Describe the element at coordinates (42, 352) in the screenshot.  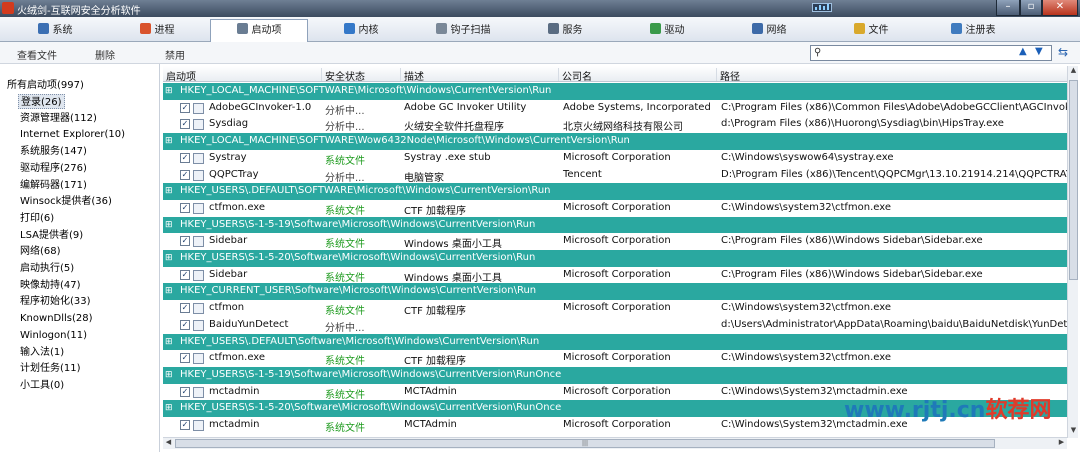
I see `sidebar-item: 输入法(1)` at that location.